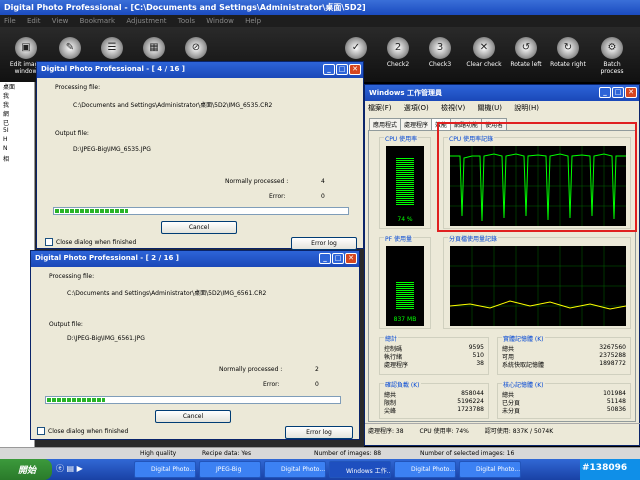 The height and width of the screenshot is (480, 640). I want to click on pf-usage-group: PF 使用量 837 MB, so click(405, 281).